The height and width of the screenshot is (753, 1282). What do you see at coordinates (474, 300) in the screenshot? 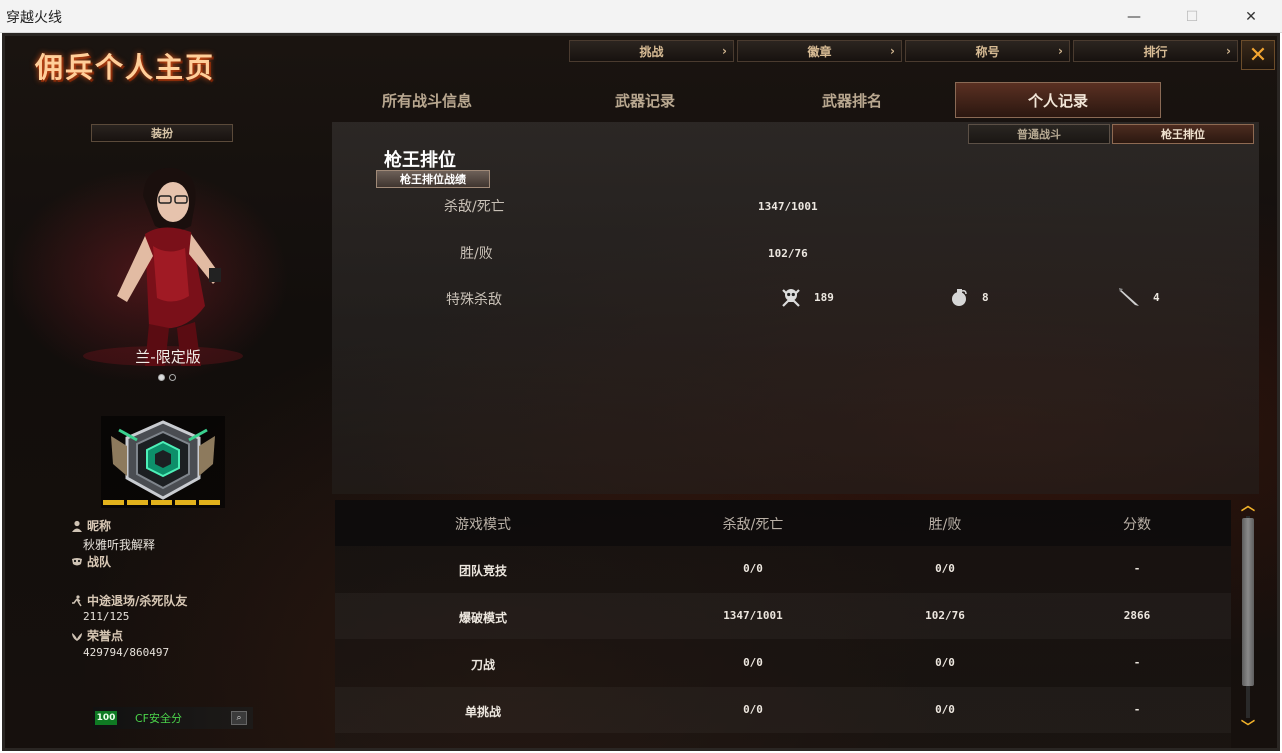
I see `special-kill-label: 特殊杀敌` at bounding box center [474, 300].